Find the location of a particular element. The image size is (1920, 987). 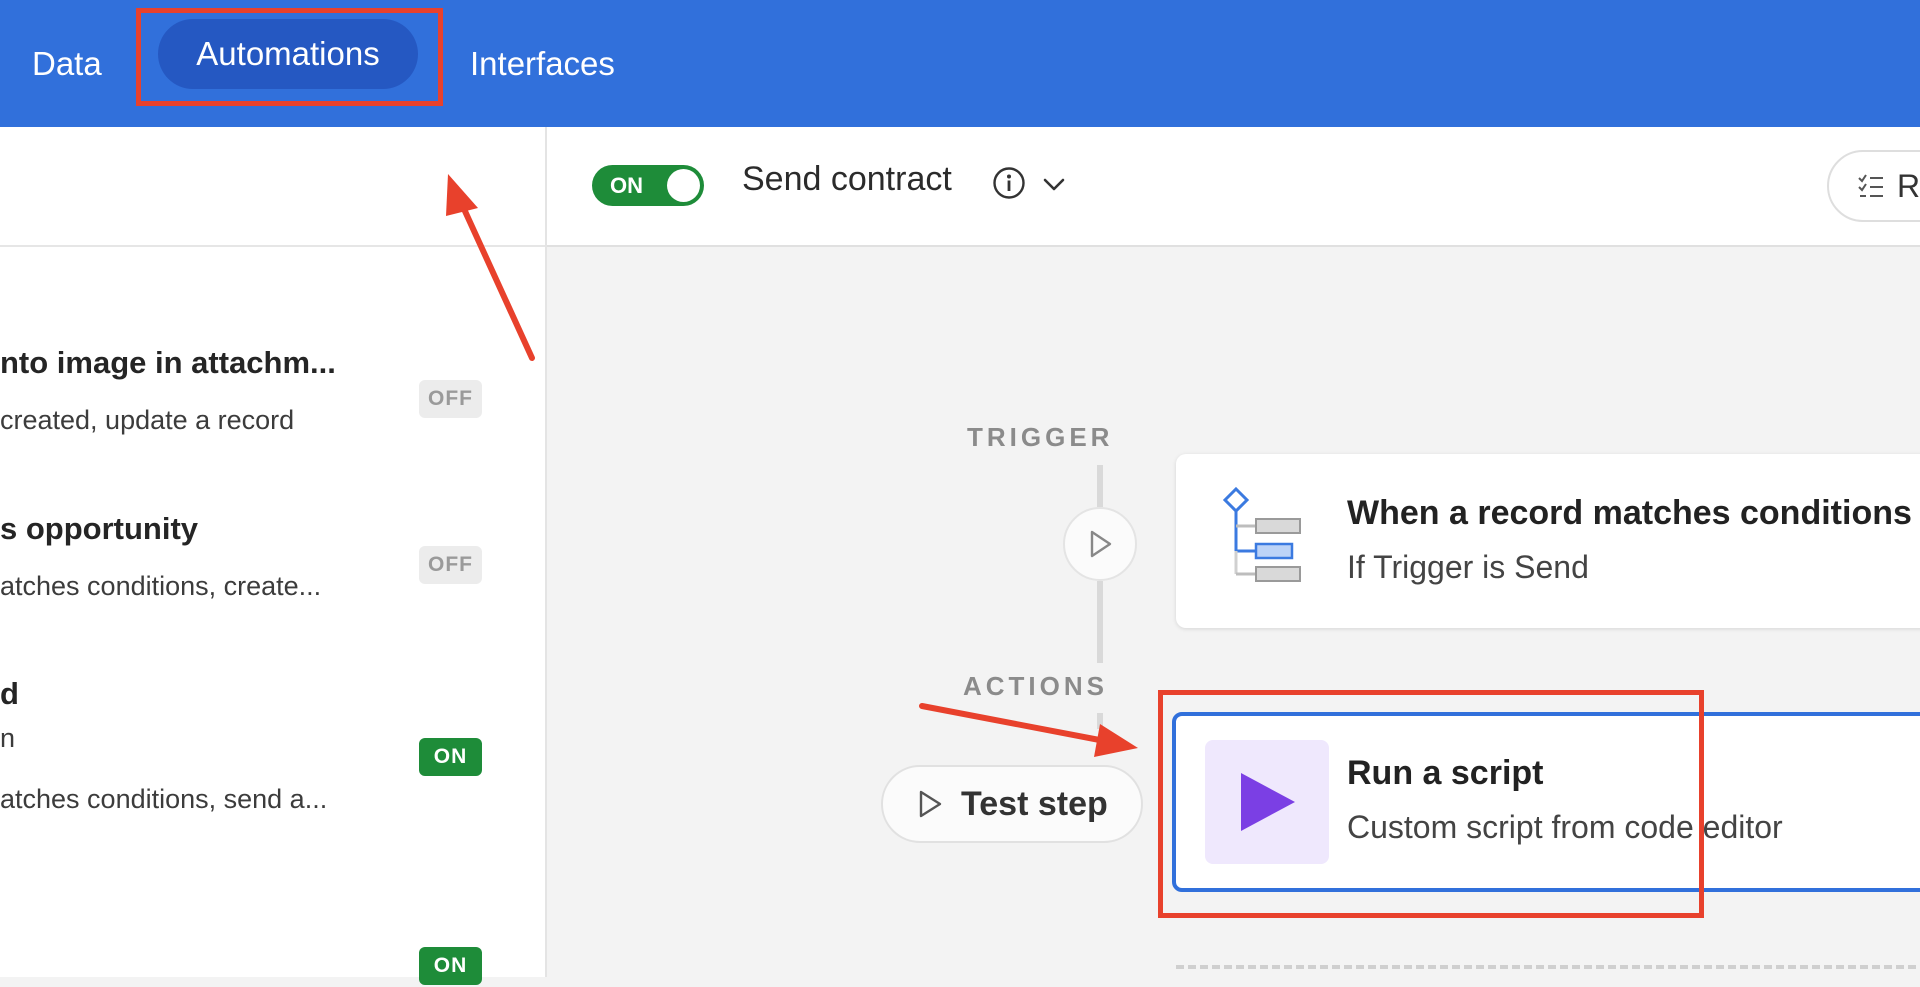

run-history-button: Ru is located at coordinates (1873, 186).